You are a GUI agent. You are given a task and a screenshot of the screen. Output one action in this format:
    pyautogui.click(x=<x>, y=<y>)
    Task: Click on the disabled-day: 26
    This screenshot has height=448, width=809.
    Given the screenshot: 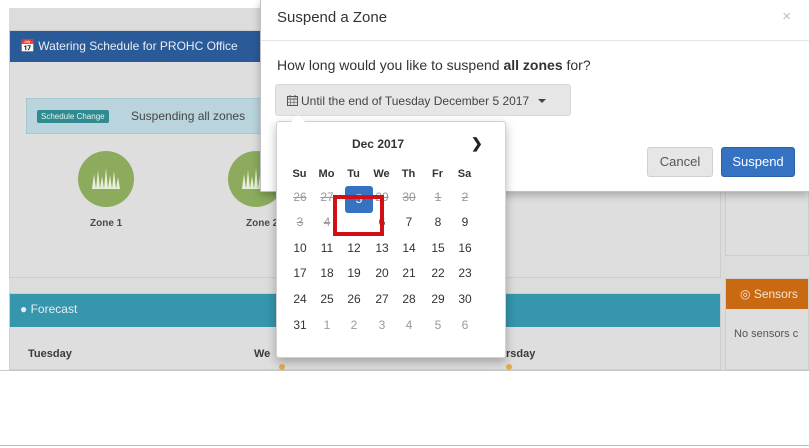 What is the action you would take?
    pyautogui.click(x=300, y=197)
    